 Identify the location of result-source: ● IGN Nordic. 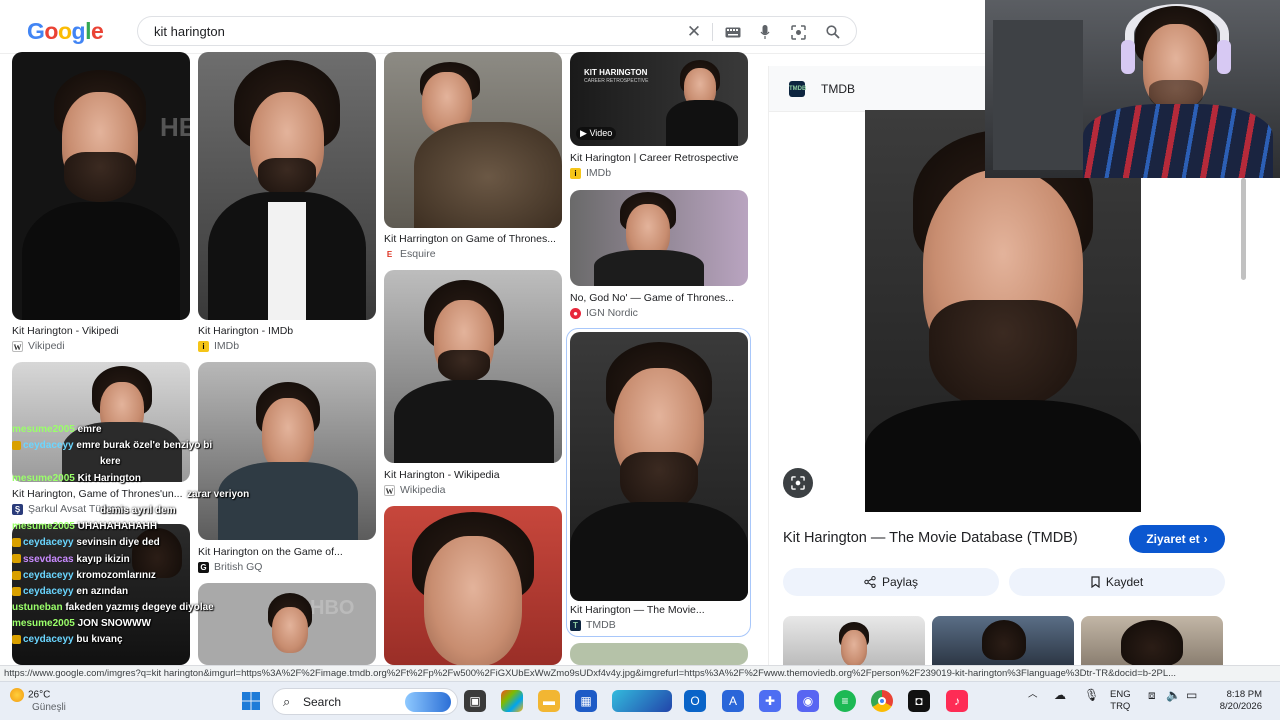
(604, 313).